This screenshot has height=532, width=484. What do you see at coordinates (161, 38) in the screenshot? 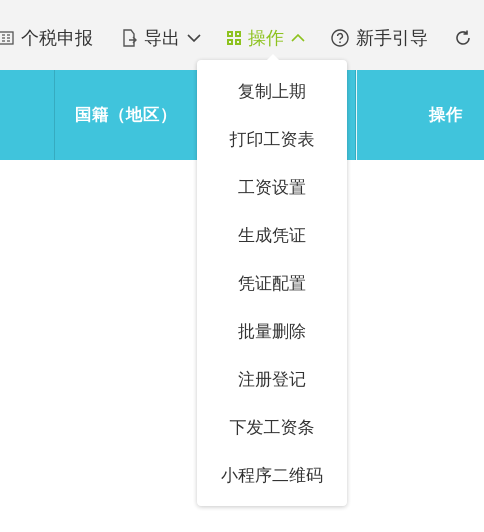
I see `export-button: 导出` at bounding box center [161, 38].